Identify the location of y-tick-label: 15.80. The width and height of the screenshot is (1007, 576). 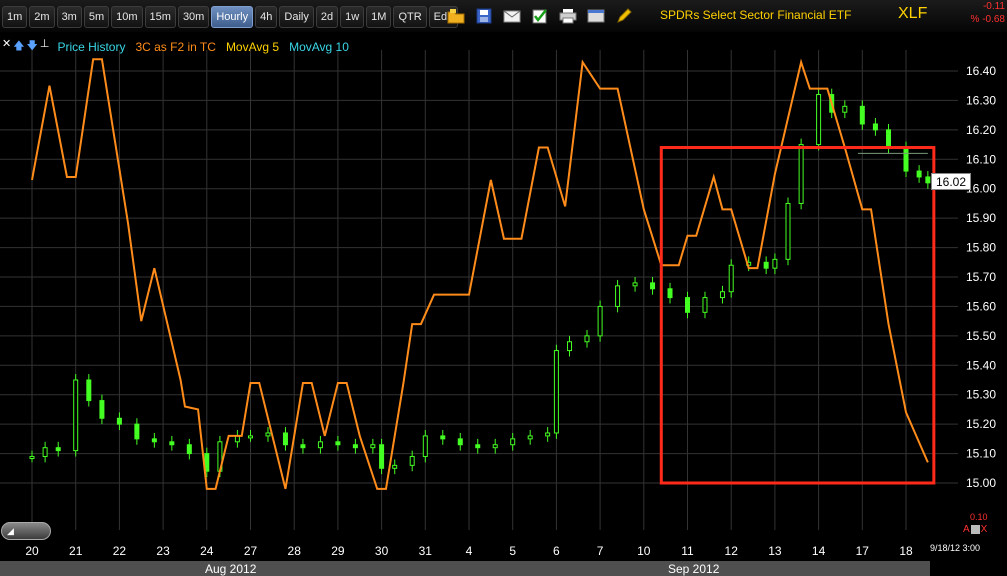
(981, 248).